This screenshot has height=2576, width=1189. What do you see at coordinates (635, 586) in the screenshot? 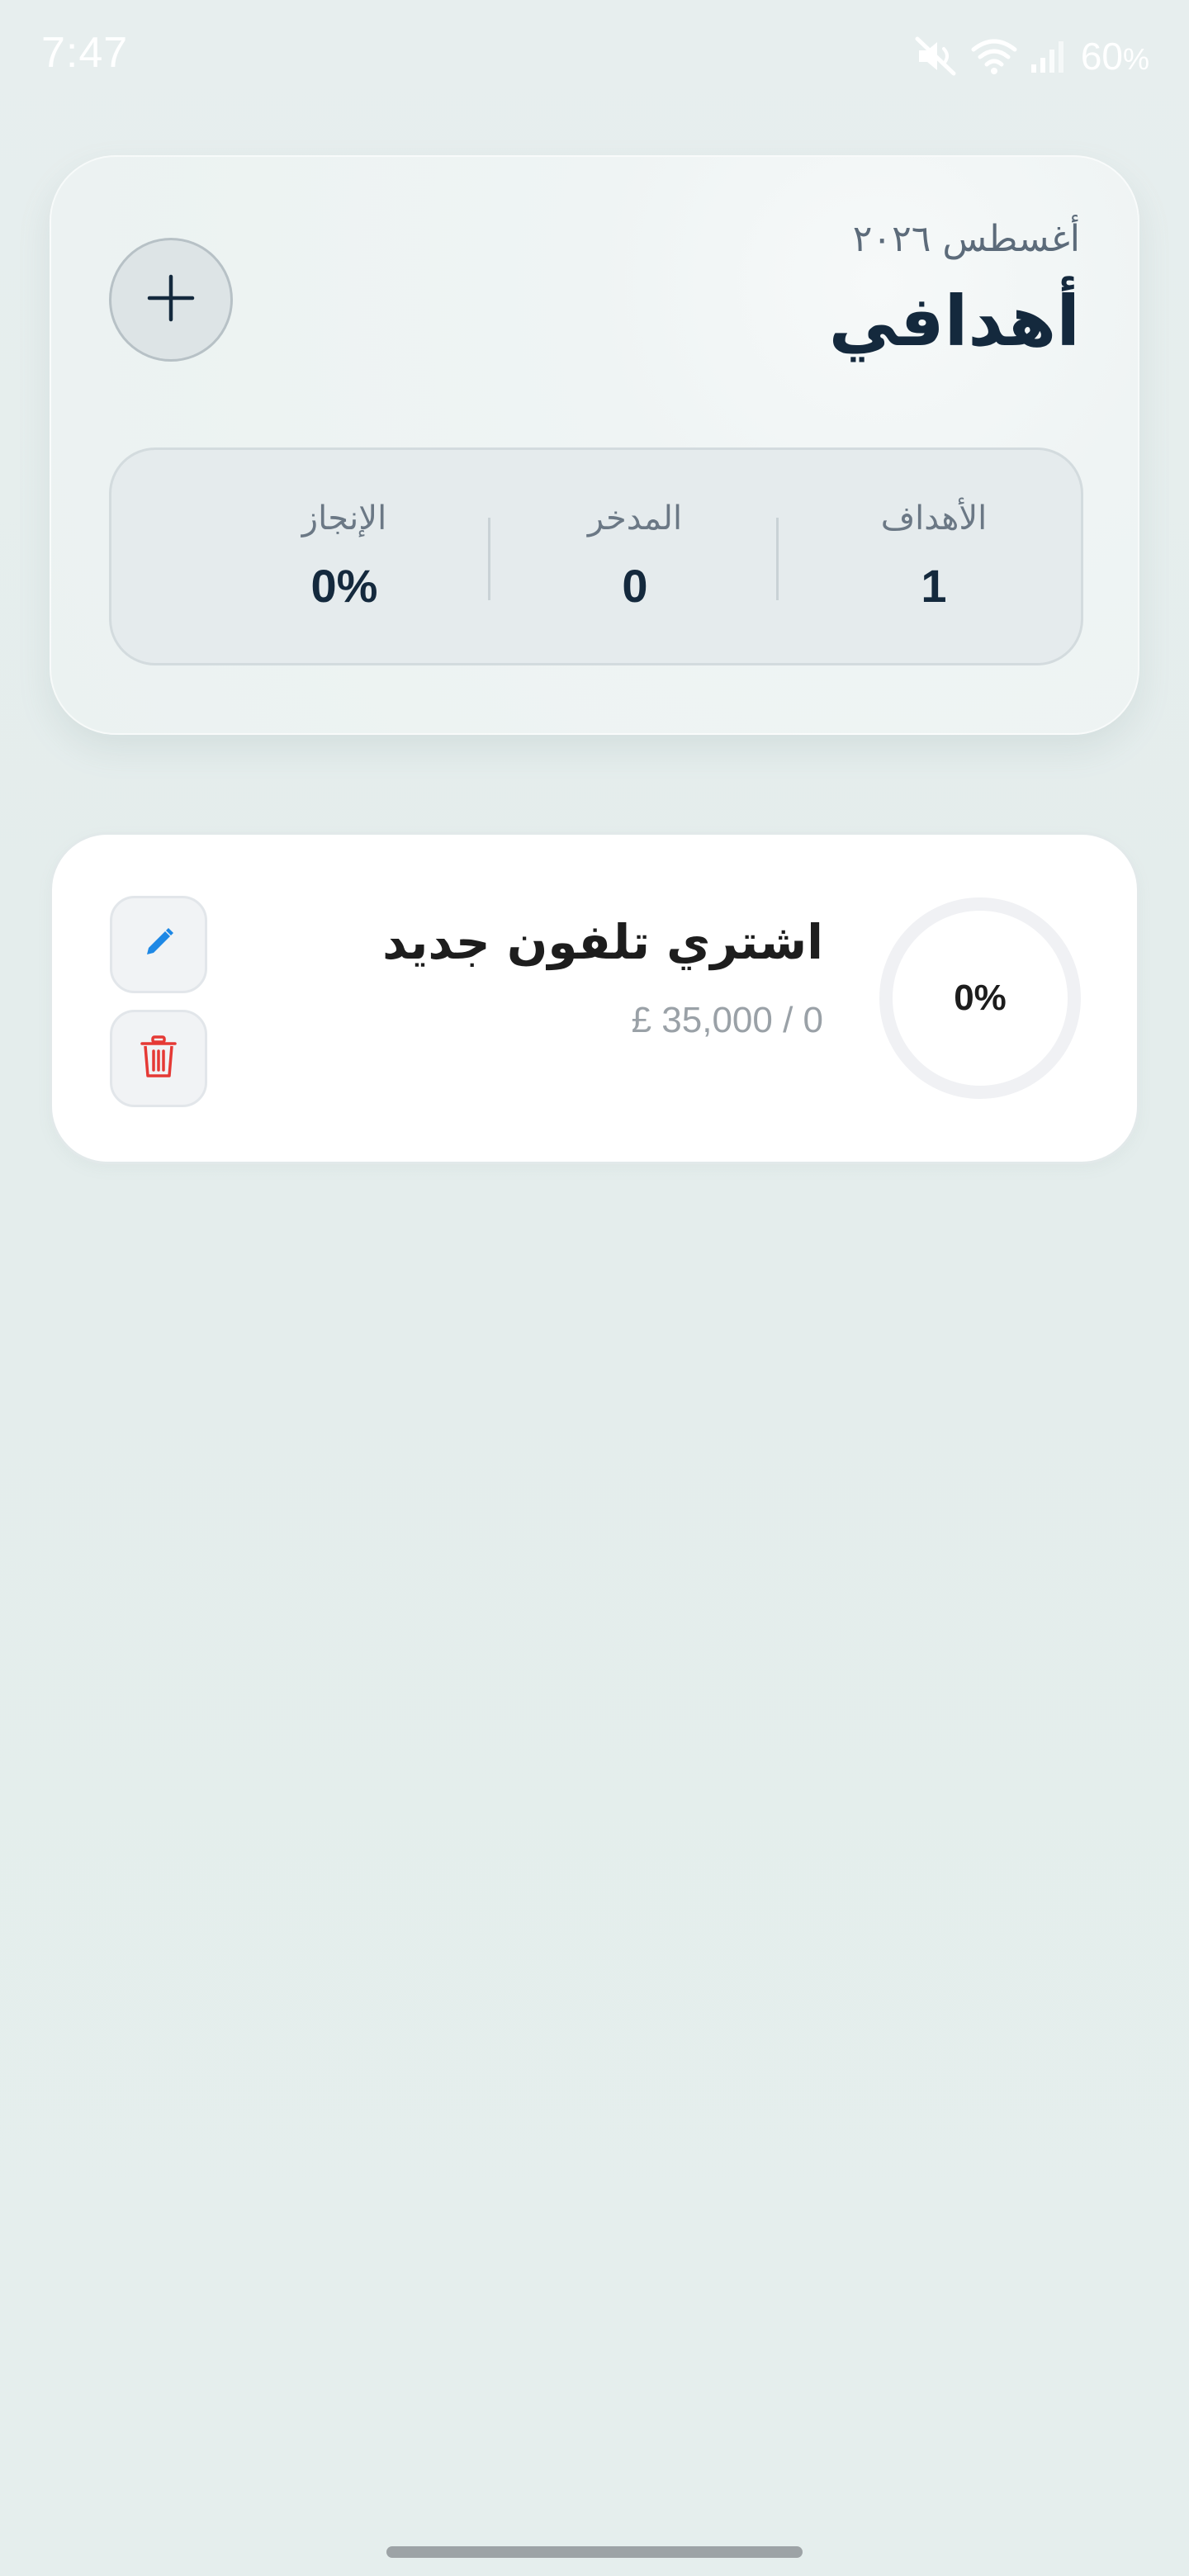
I see `stat-saved-value: 0` at bounding box center [635, 586].